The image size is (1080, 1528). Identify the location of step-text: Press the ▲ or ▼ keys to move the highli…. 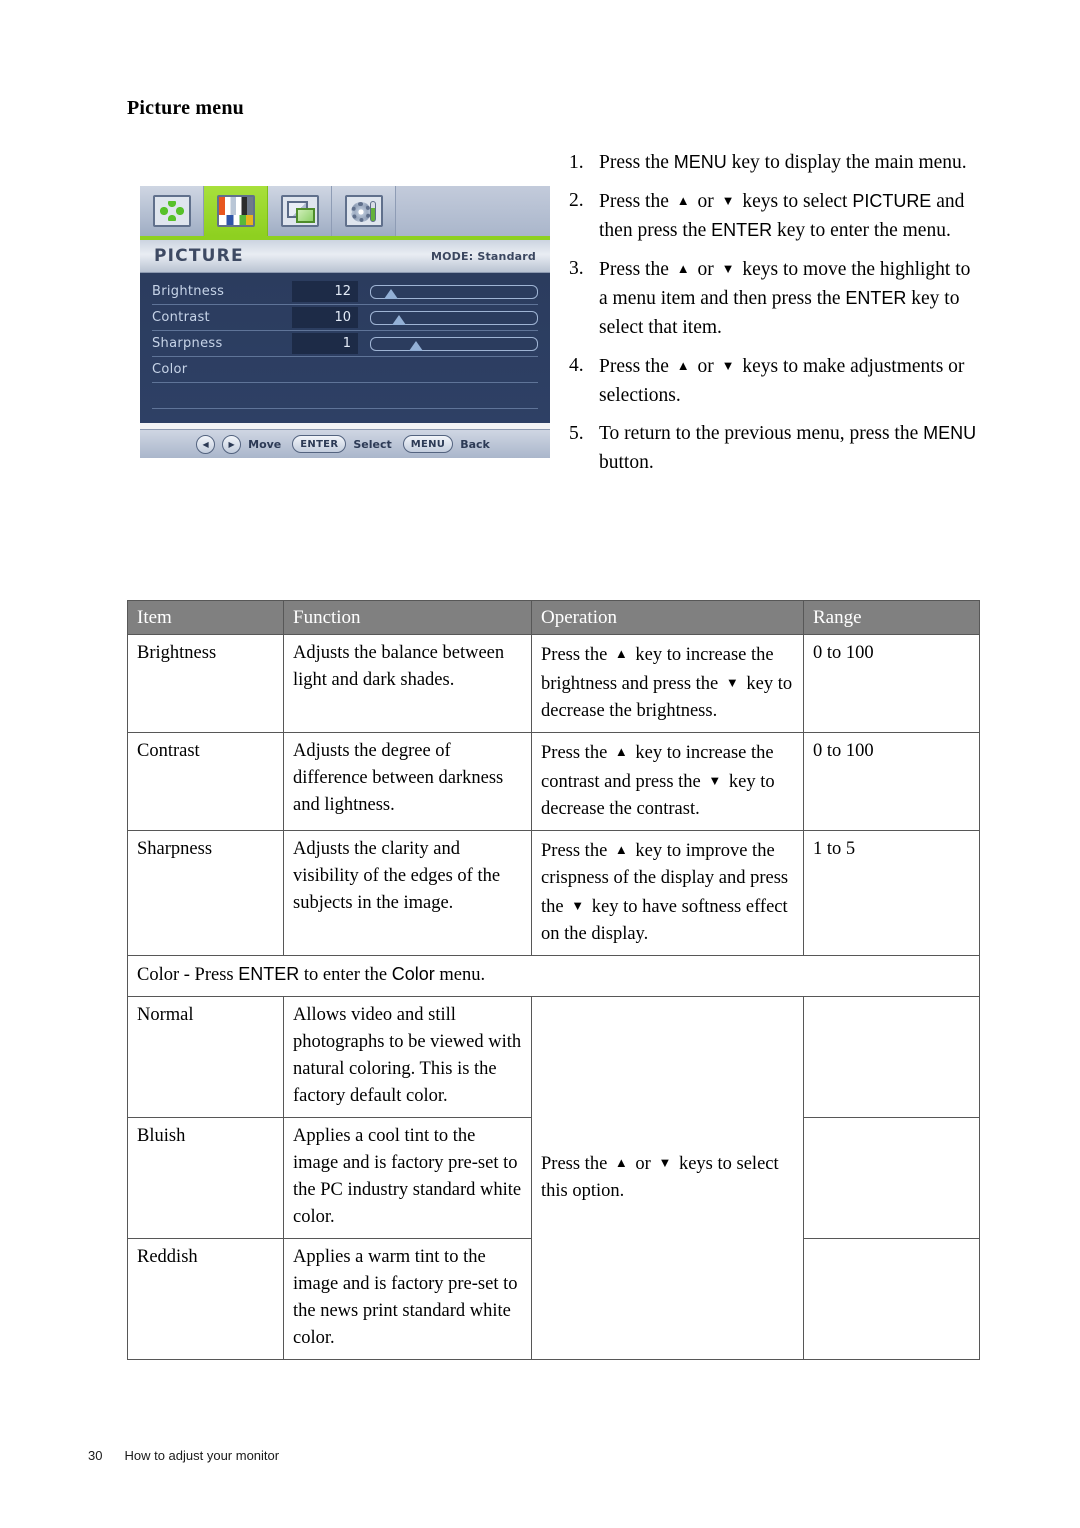
(790, 298).